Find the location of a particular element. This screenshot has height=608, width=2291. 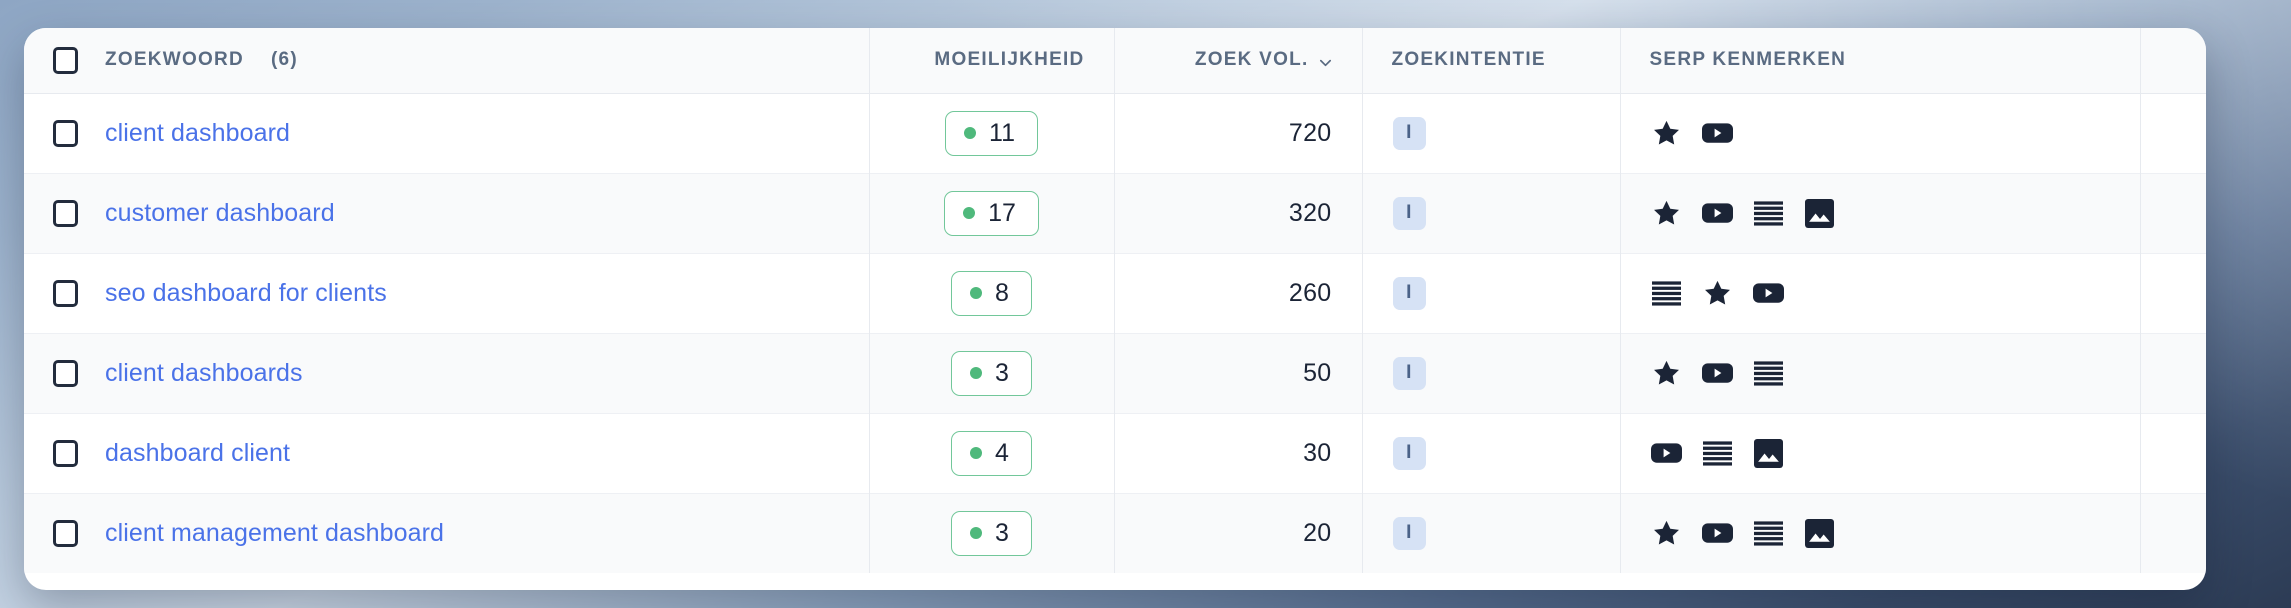

table-row: dashboard client 4 30 I – is located at coordinates (1115, 452).